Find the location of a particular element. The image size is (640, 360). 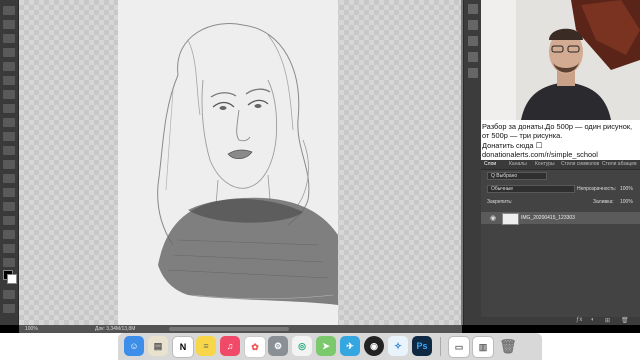

notes-icon: ≡ is located at coordinates (206, 346).